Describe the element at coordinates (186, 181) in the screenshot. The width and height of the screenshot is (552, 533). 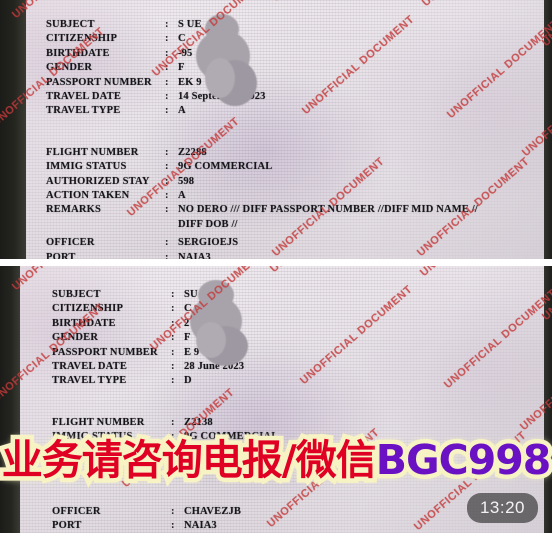
I see `row-value: 598` at that location.